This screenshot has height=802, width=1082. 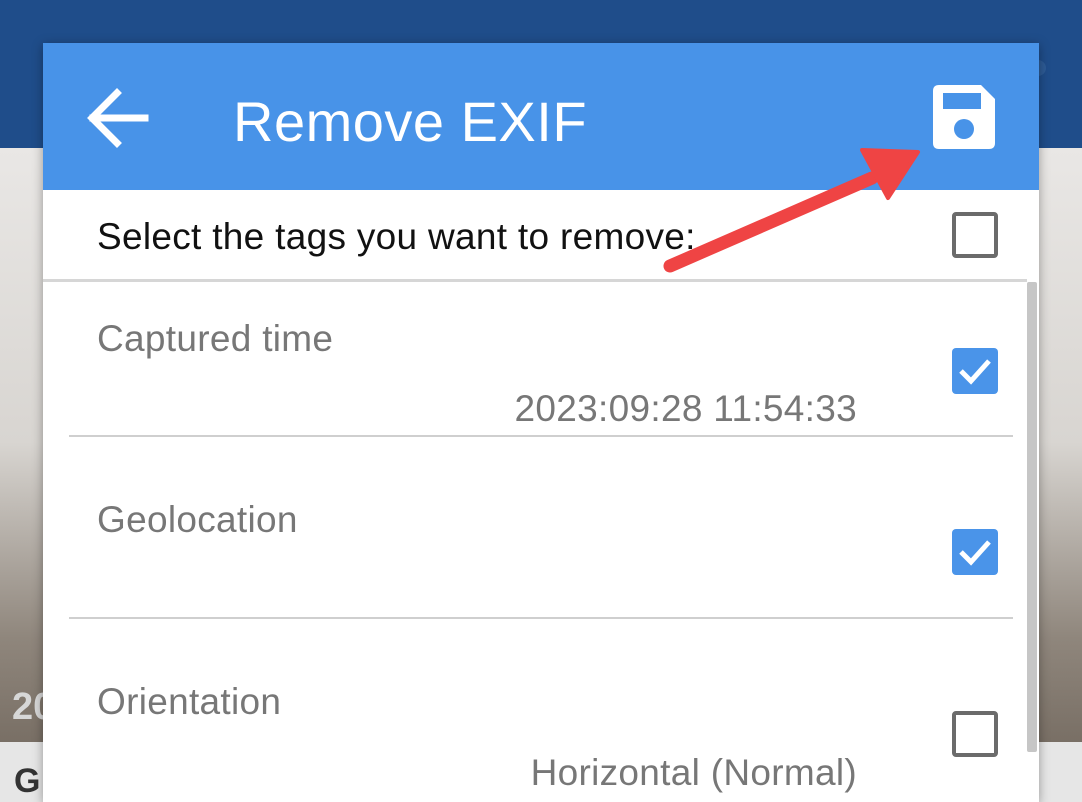 What do you see at coordinates (975, 235) in the screenshot?
I see `select-all-checkbox` at bounding box center [975, 235].